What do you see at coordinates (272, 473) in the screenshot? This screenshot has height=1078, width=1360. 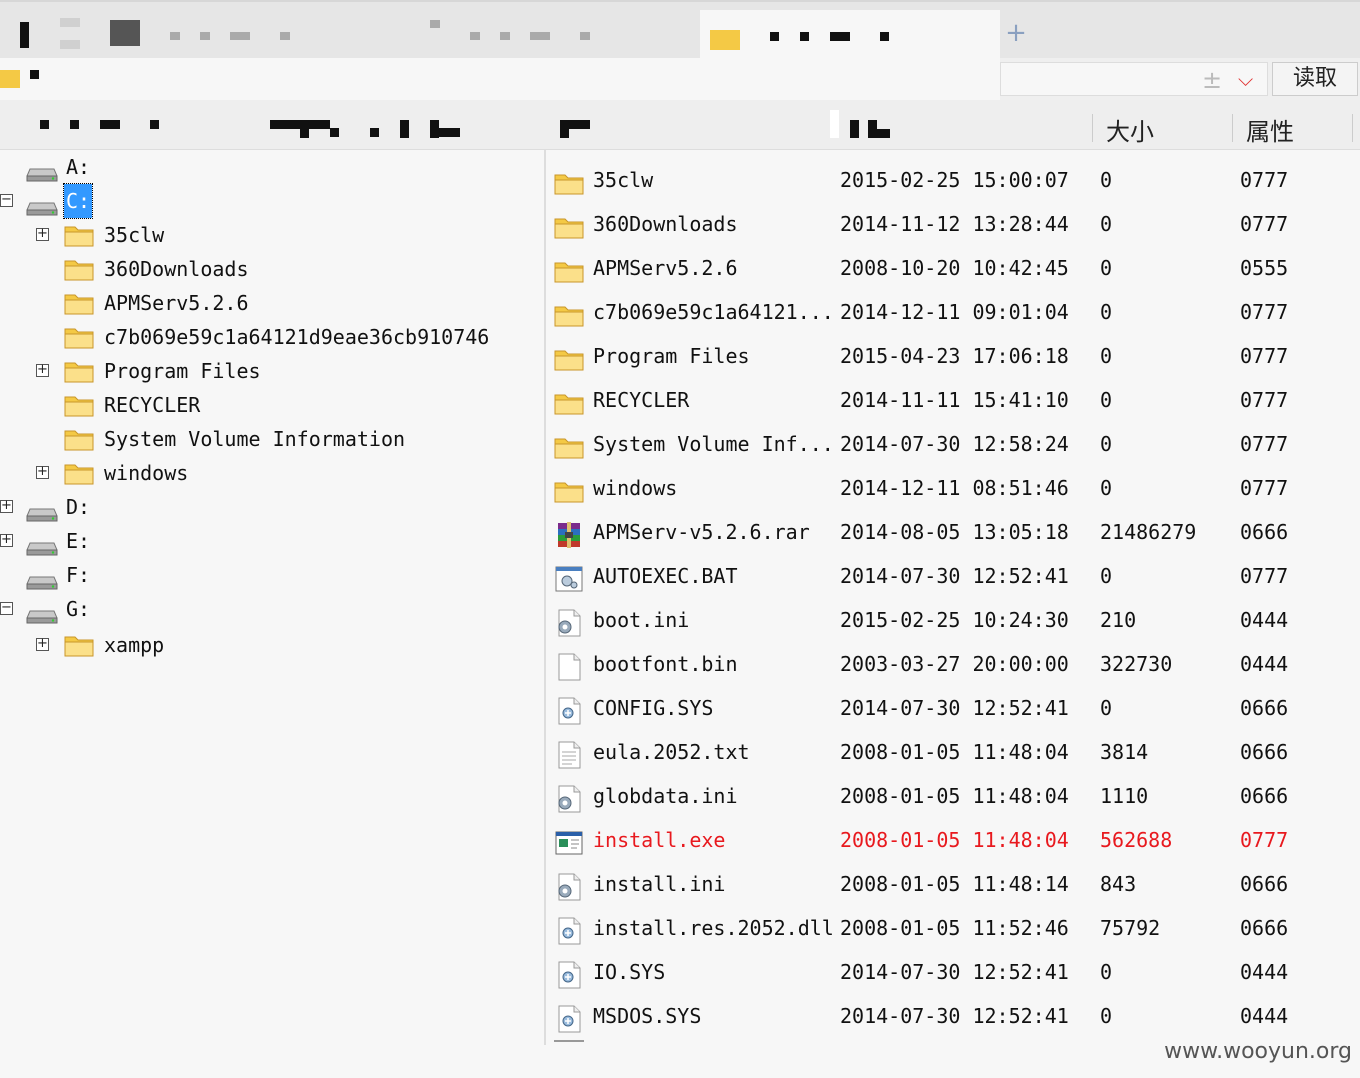 I see `tree-item: + windows` at bounding box center [272, 473].